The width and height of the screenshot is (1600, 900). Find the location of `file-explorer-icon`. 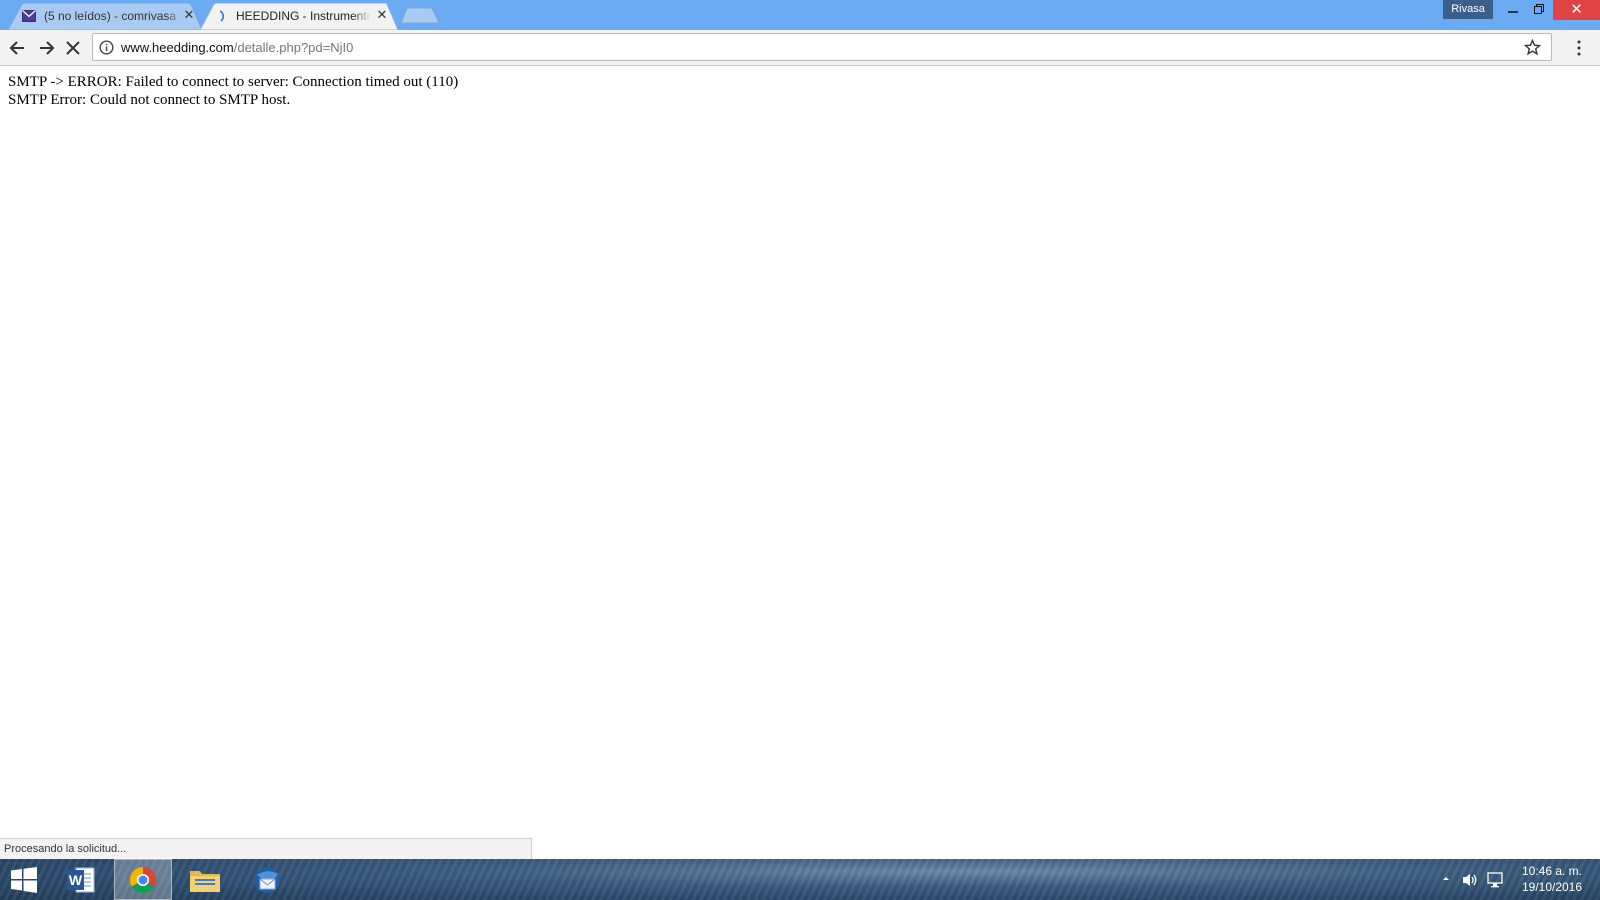

file-explorer-icon is located at coordinates (205, 881).